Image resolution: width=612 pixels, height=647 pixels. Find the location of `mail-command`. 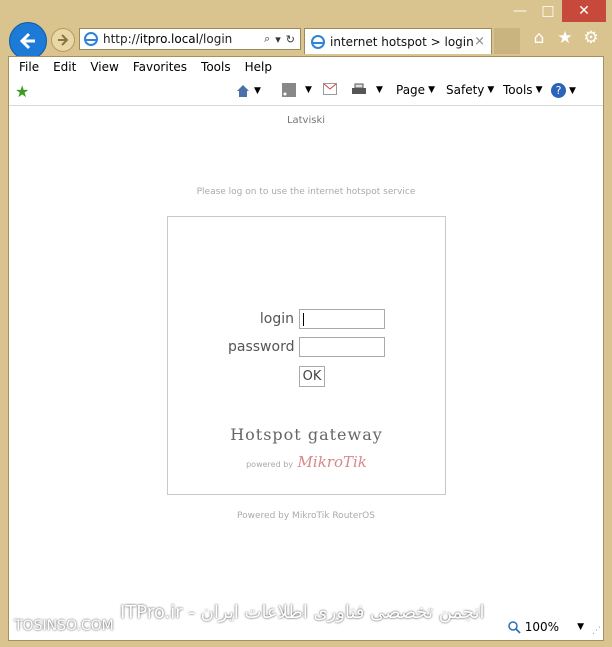

mail-command is located at coordinates (330, 89).